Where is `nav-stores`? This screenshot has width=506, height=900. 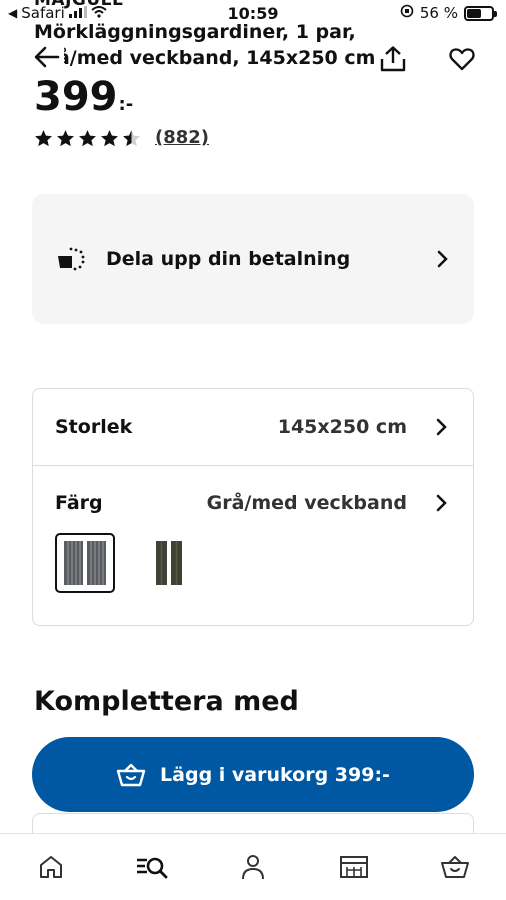
nav-stores is located at coordinates (354, 867).